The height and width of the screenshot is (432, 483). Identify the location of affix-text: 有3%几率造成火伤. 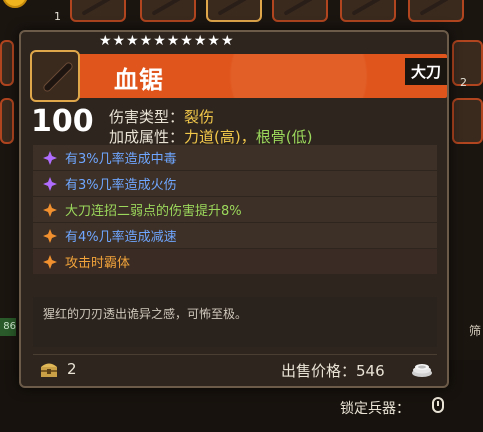
(121, 185).